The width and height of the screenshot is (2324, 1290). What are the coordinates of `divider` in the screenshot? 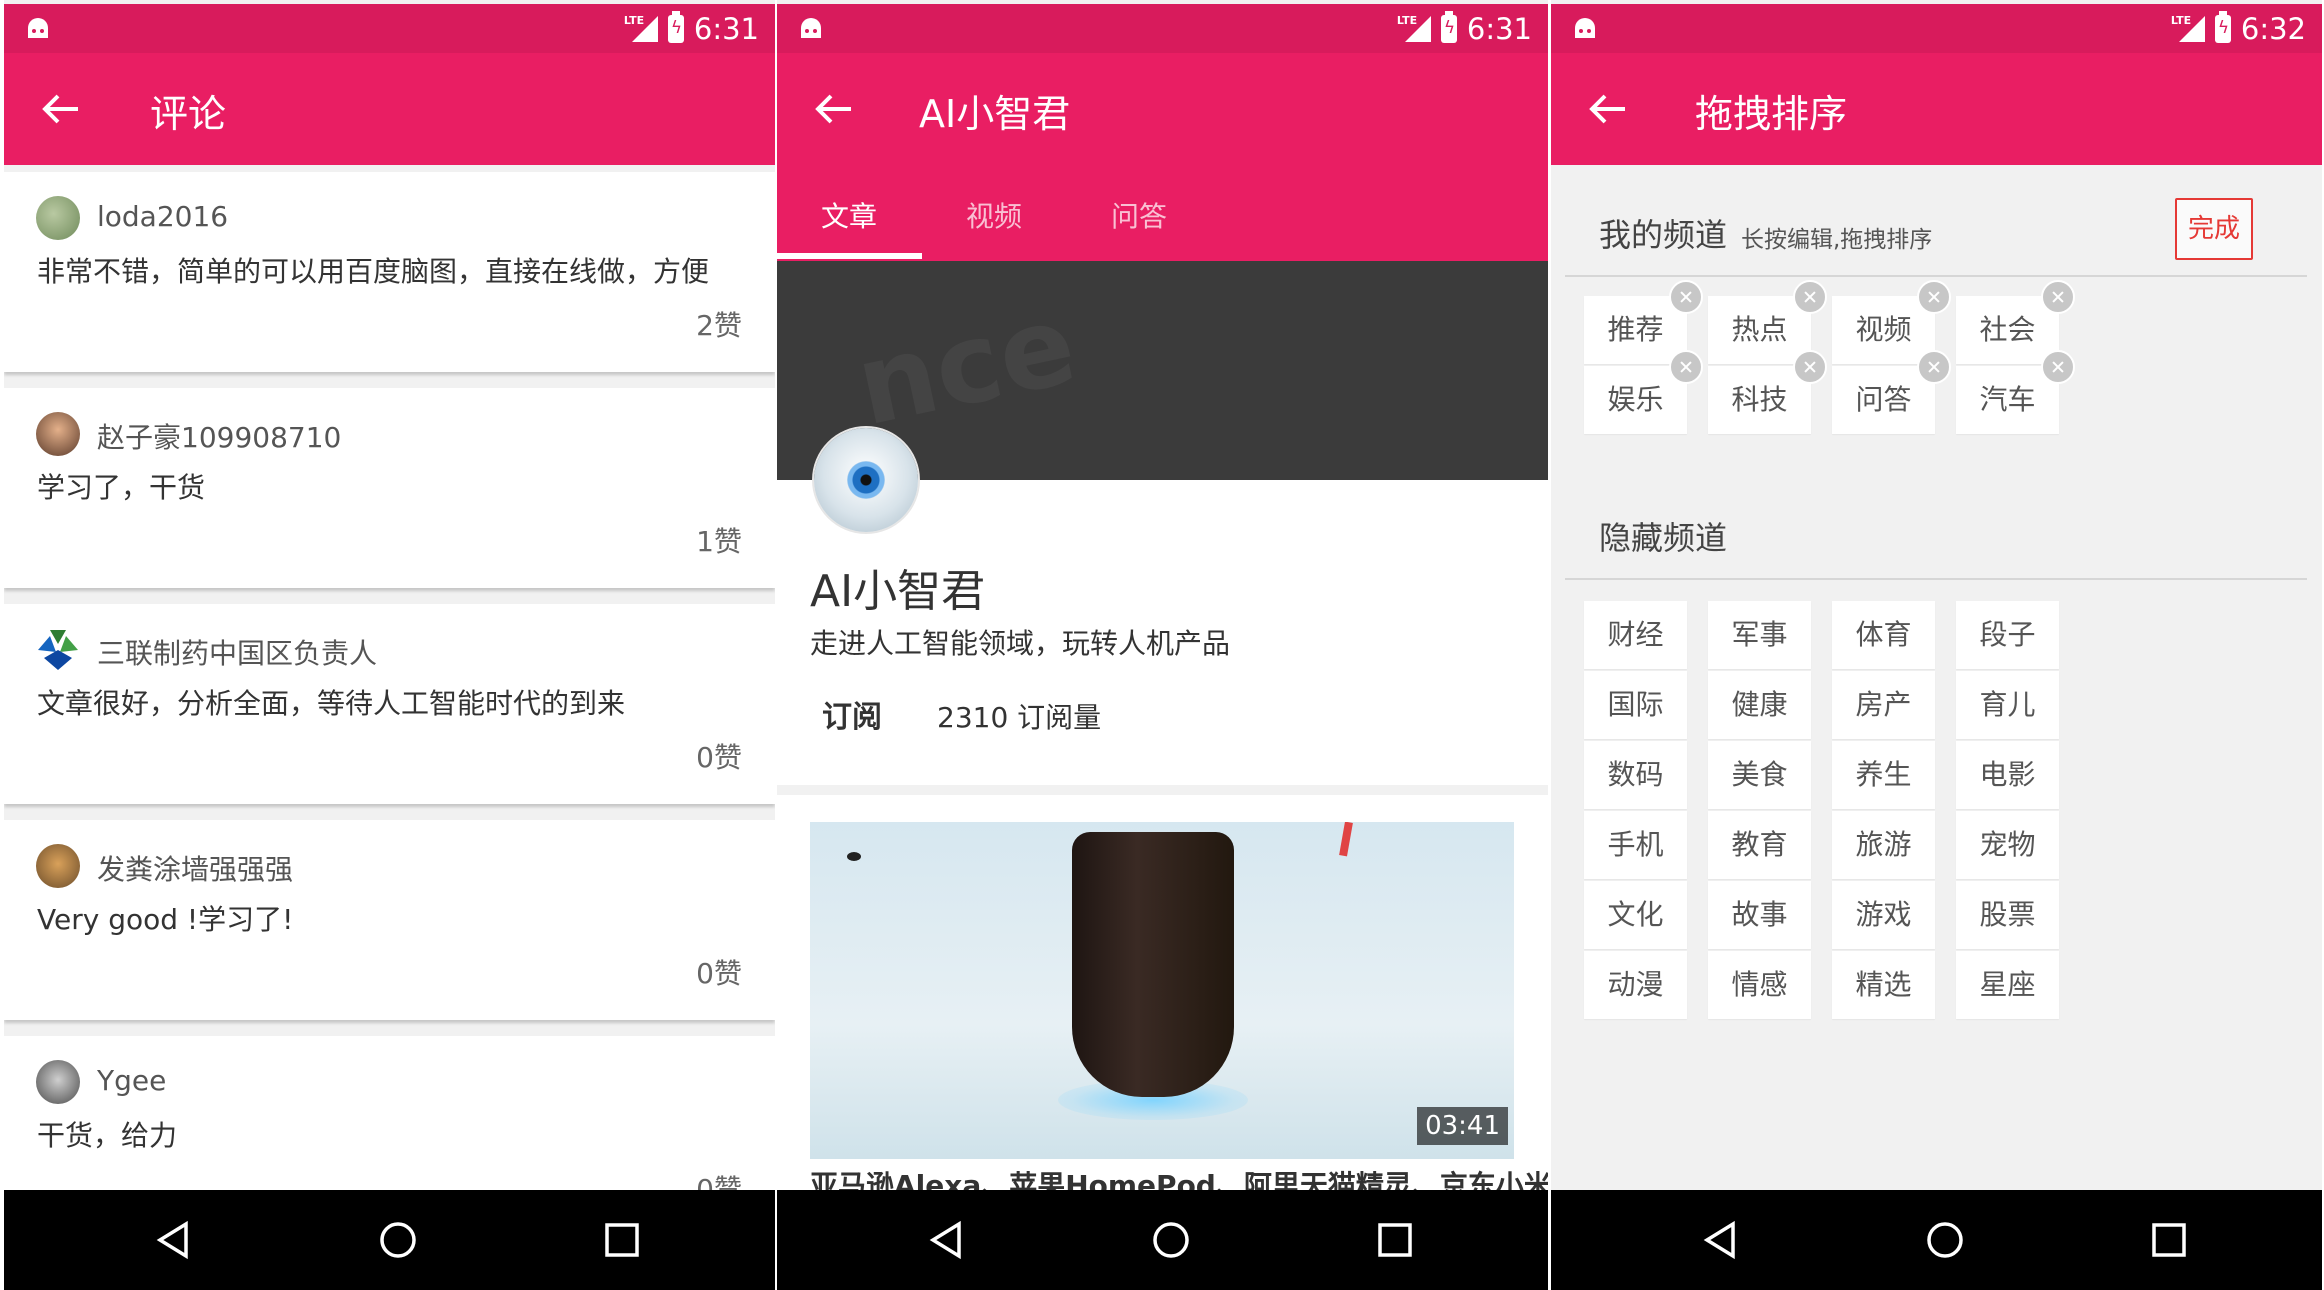 It's located at (1936, 276).